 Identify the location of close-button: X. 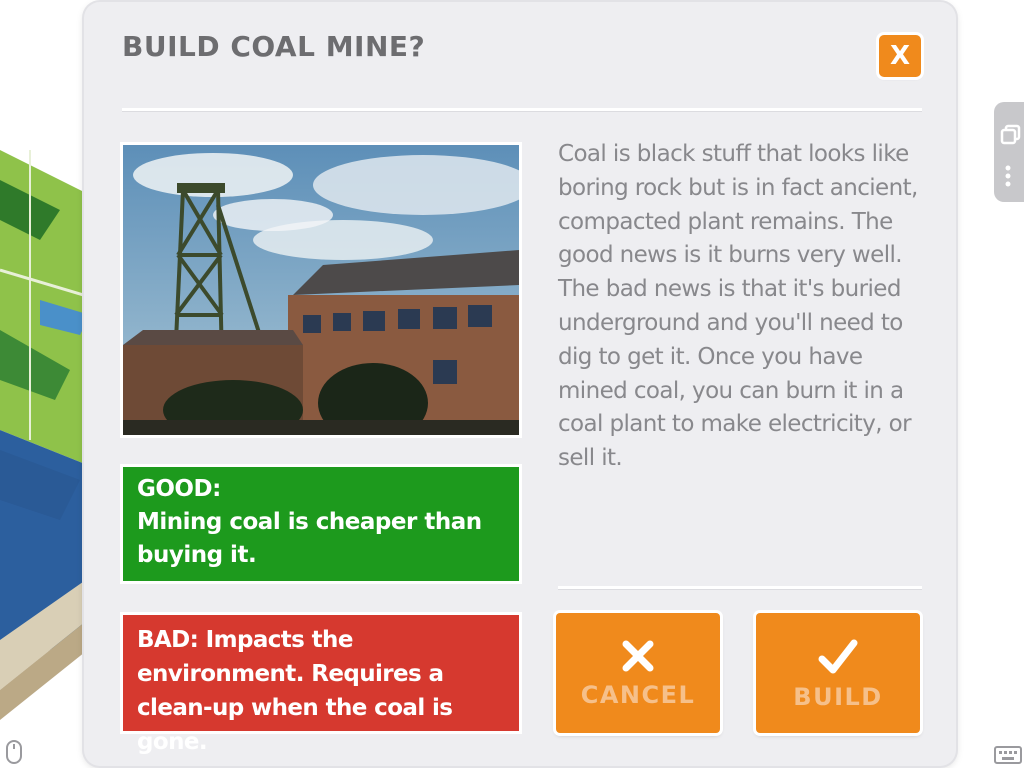
(900, 56).